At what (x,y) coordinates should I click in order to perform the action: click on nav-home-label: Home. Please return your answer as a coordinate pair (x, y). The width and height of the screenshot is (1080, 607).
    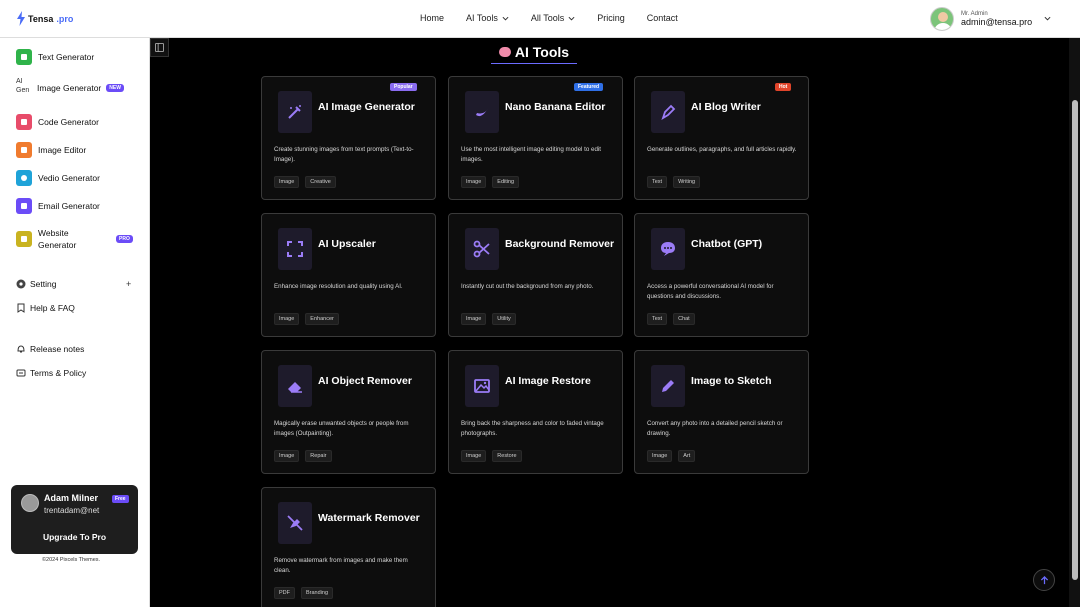
    Looking at the image, I should click on (432, 18).